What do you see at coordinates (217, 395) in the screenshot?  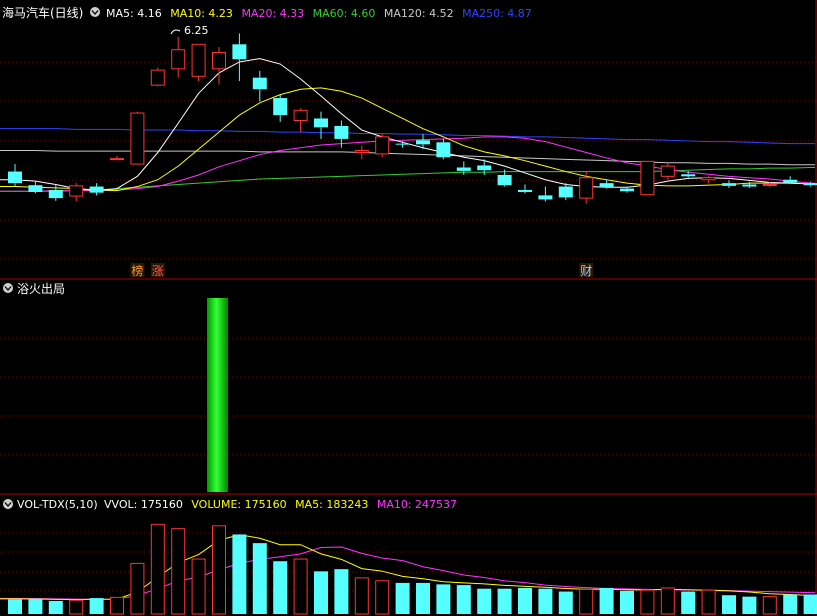 I see `signal-bar` at bounding box center [217, 395].